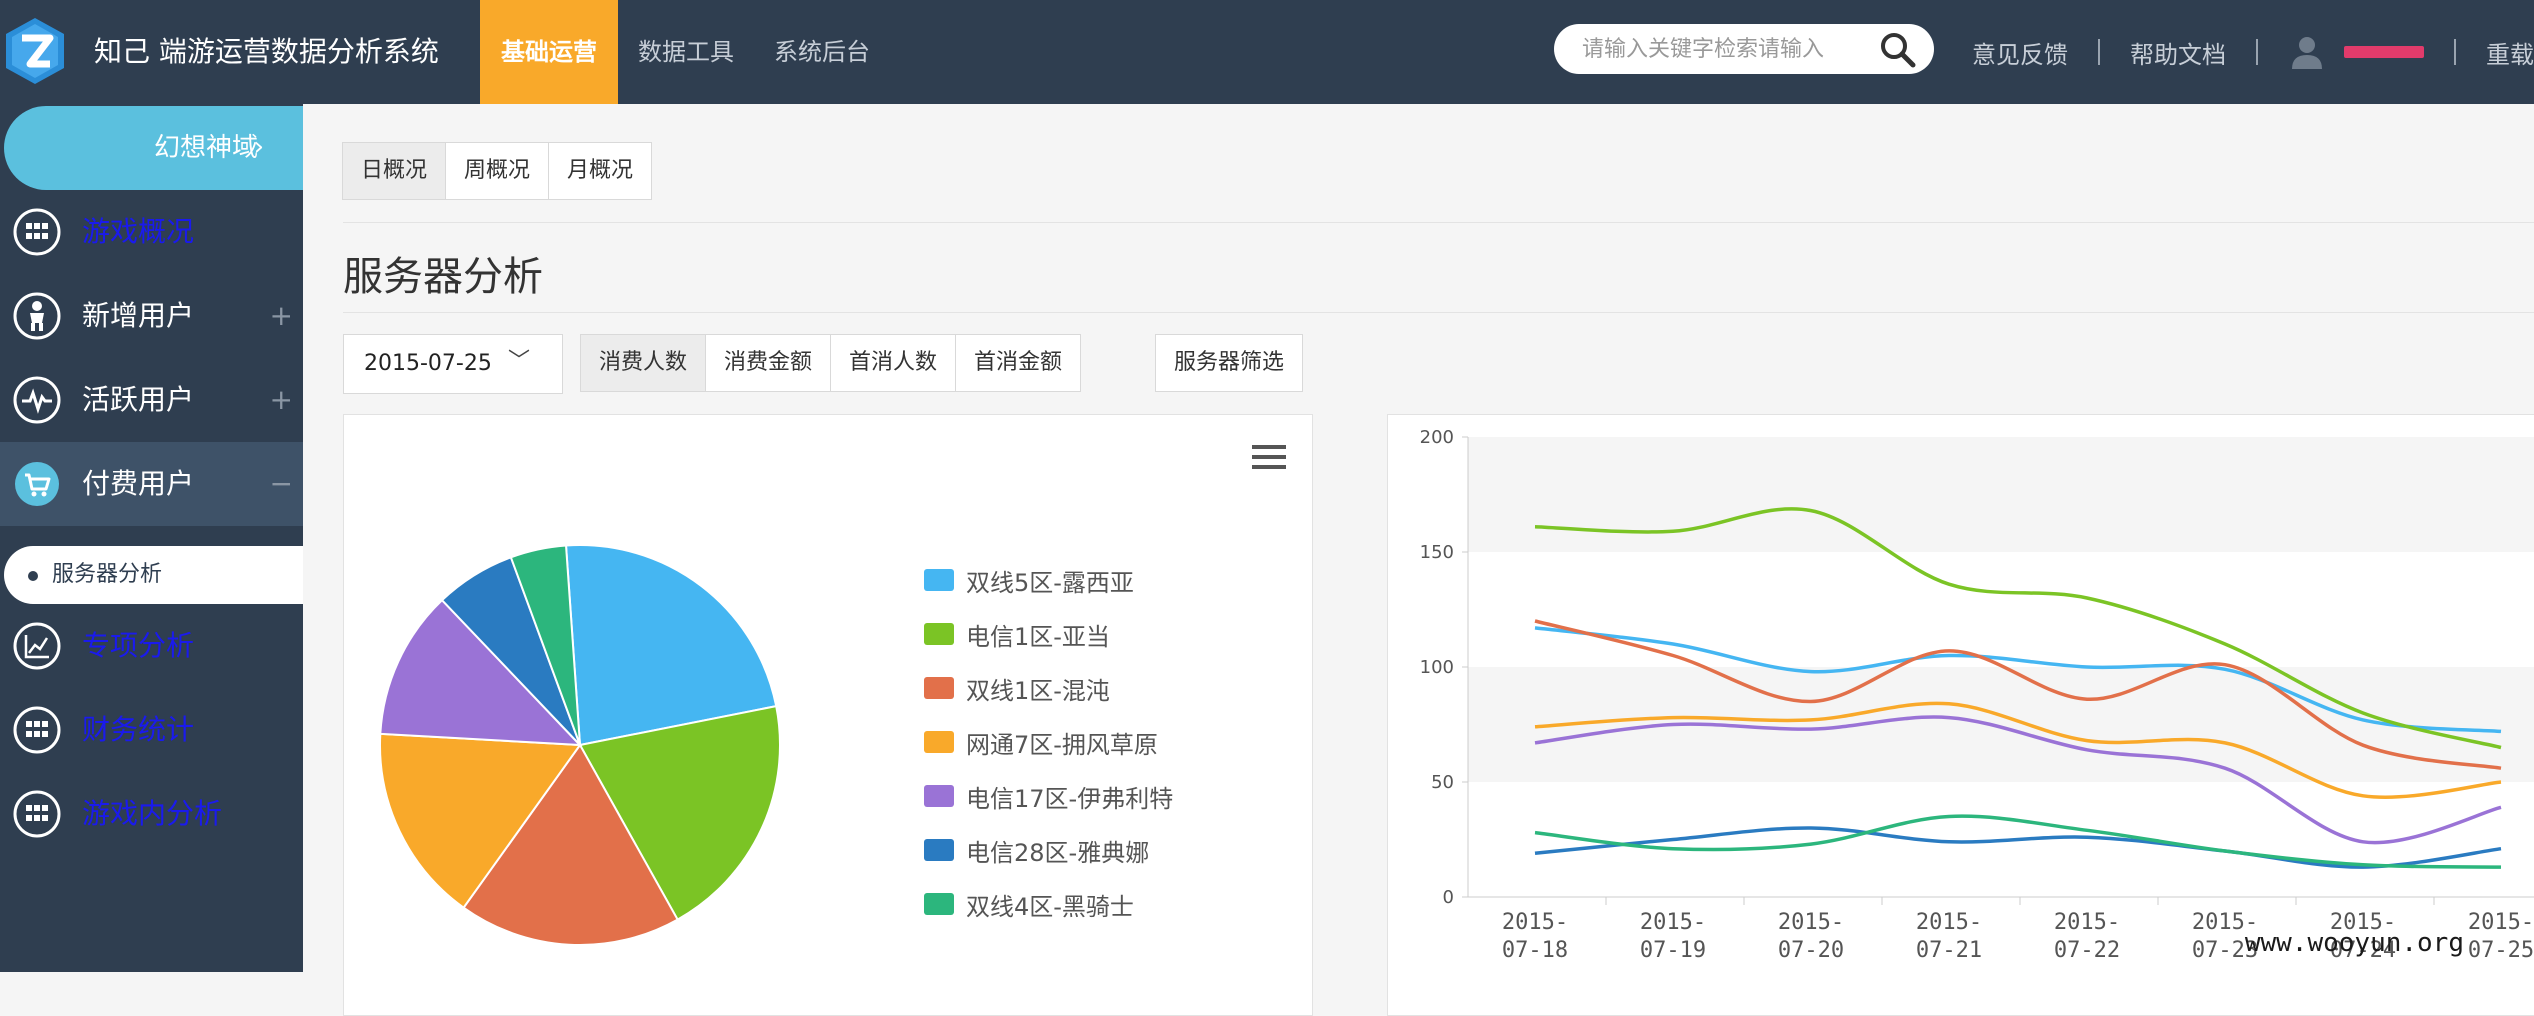 The width and height of the screenshot is (2534, 1016). What do you see at coordinates (1048, 742) in the screenshot?
I see `legend-item: 网通7区-拥风草原` at bounding box center [1048, 742].